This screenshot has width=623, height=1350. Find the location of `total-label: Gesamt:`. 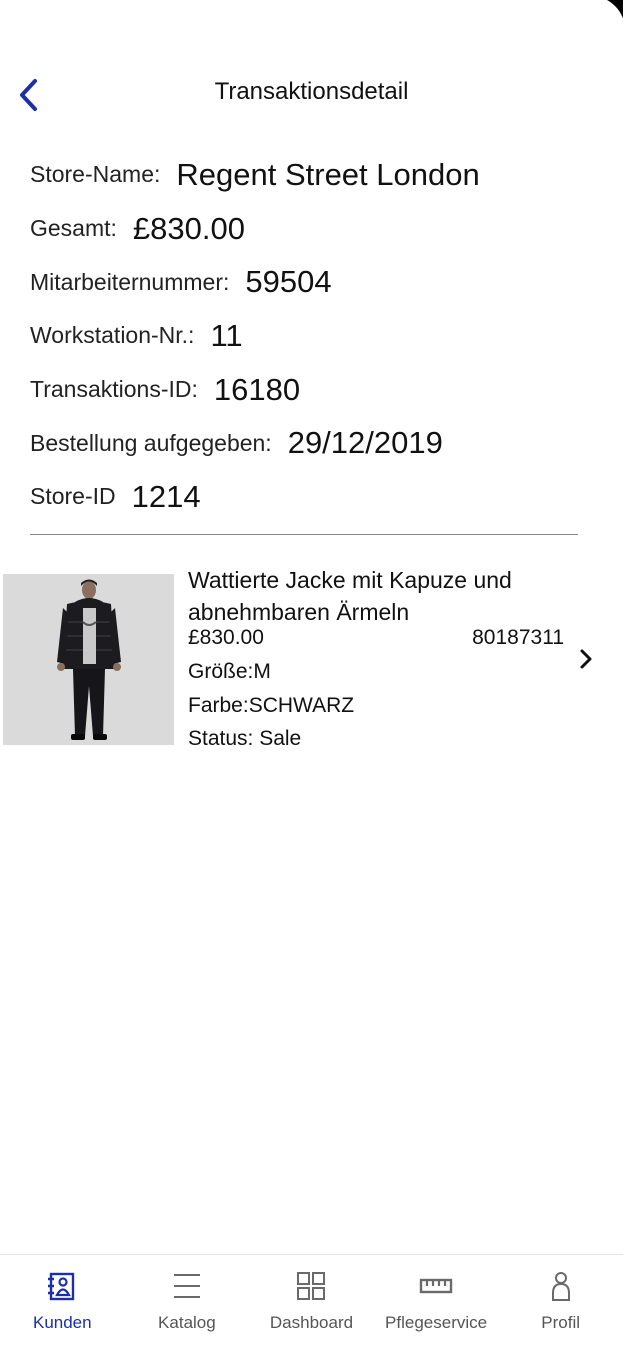

total-label: Gesamt: is located at coordinates (73, 228).